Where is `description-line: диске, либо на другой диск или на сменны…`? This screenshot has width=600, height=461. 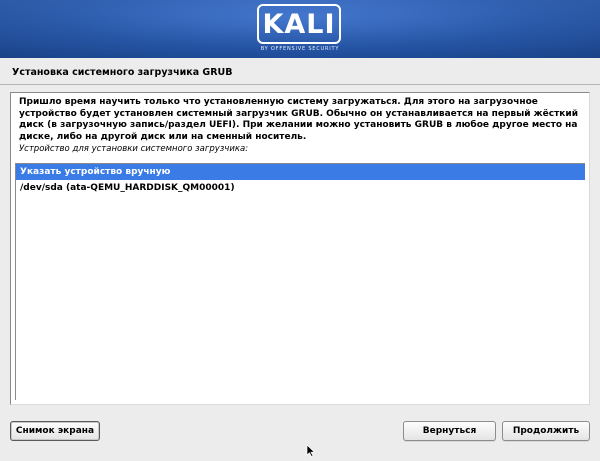 description-line: диске, либо на другой диск или на сменны… is located at coordinates (163, 137).